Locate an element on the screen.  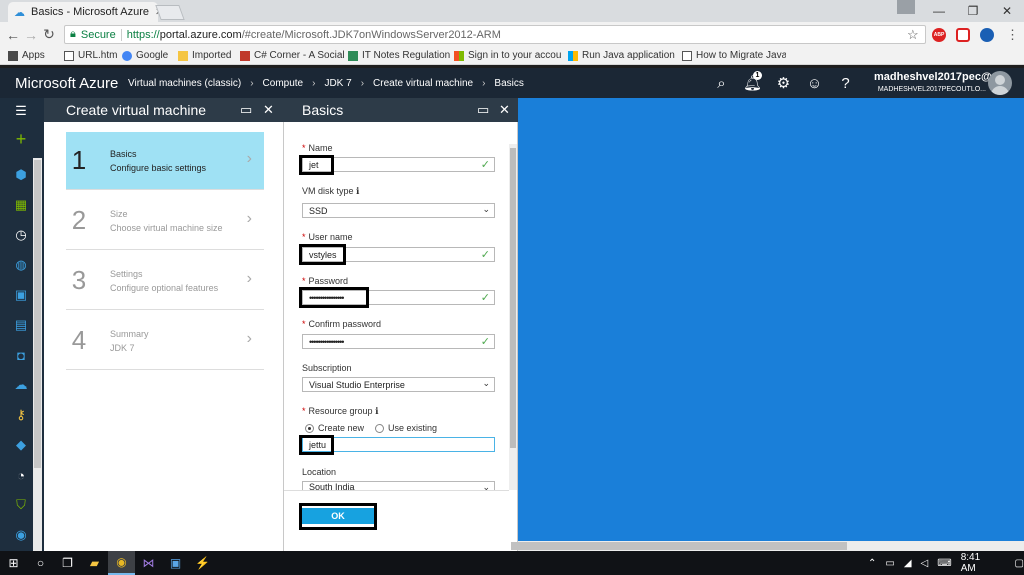
file-explorer-icon: ▰ is located at coordinates (94, 563).